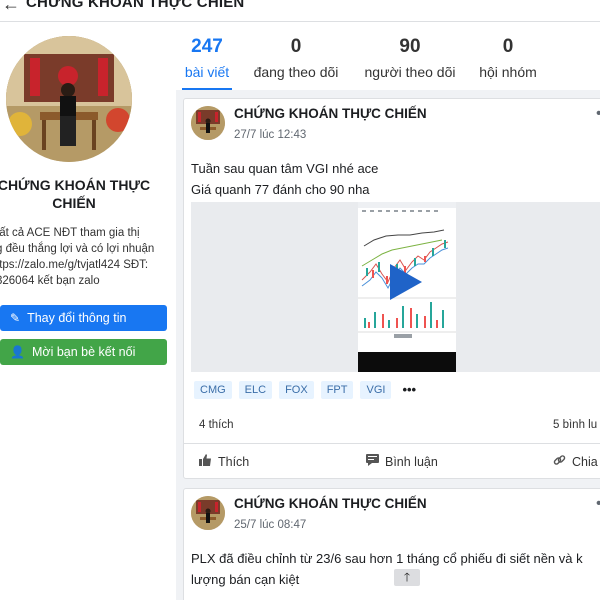  I want to click on share-button: Chia, so click(575, 462).